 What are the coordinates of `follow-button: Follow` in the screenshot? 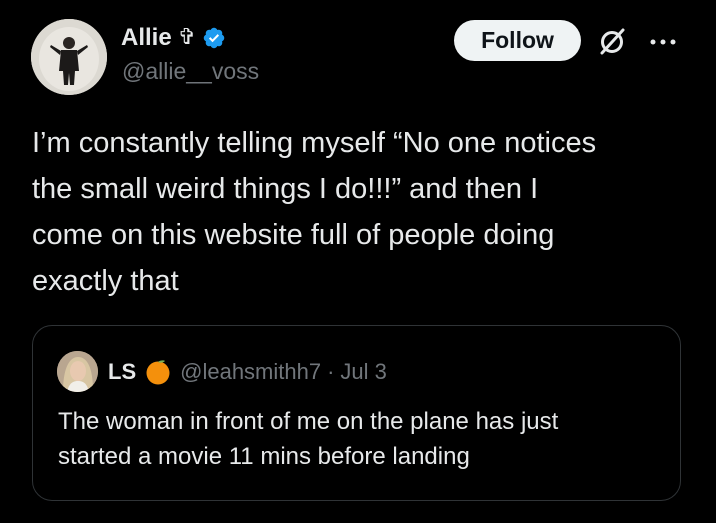 It's located at (517, 40).